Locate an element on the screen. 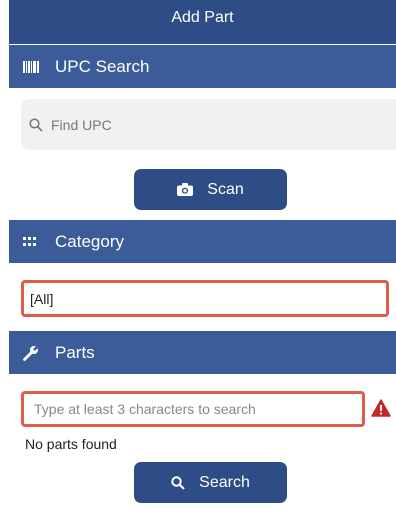 This screenshot has width=396, height=514. barcode-icon is located at coordinates (33, 67).